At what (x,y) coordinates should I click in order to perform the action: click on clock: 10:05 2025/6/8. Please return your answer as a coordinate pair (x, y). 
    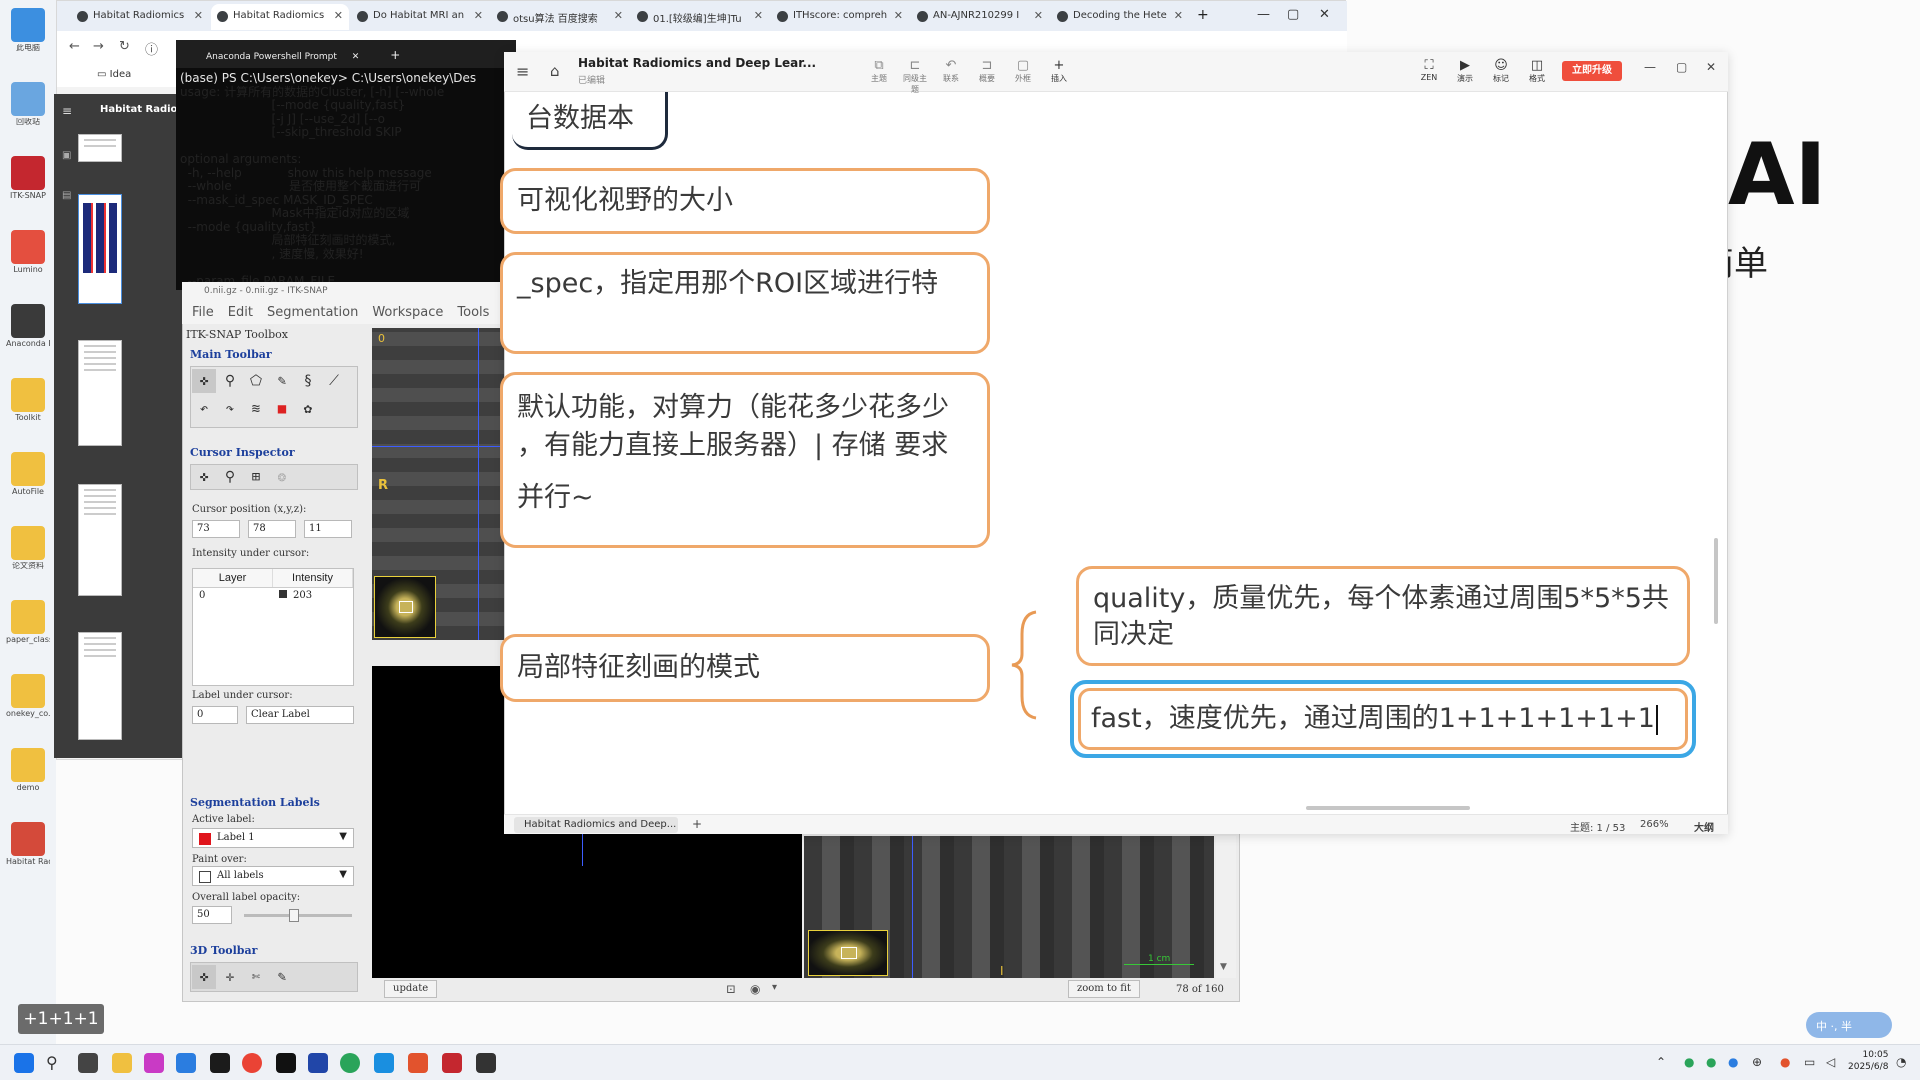
    Looking at the image, I should click on (1868, 1061).